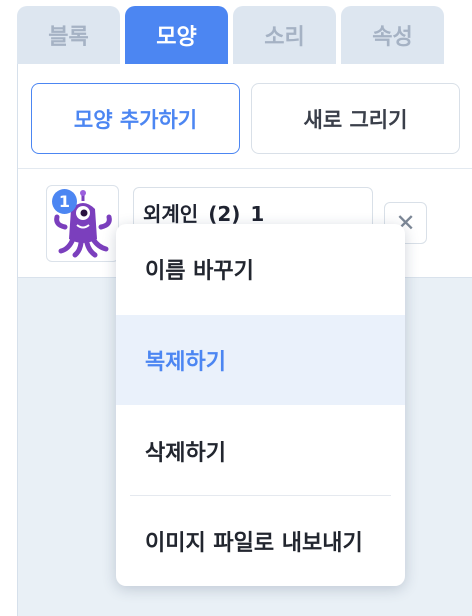  What do you see at coordinates (260, 360) in the screenshot?
I see `menu-item-duplicate: 복제하기` at bounding box center [260, 360].